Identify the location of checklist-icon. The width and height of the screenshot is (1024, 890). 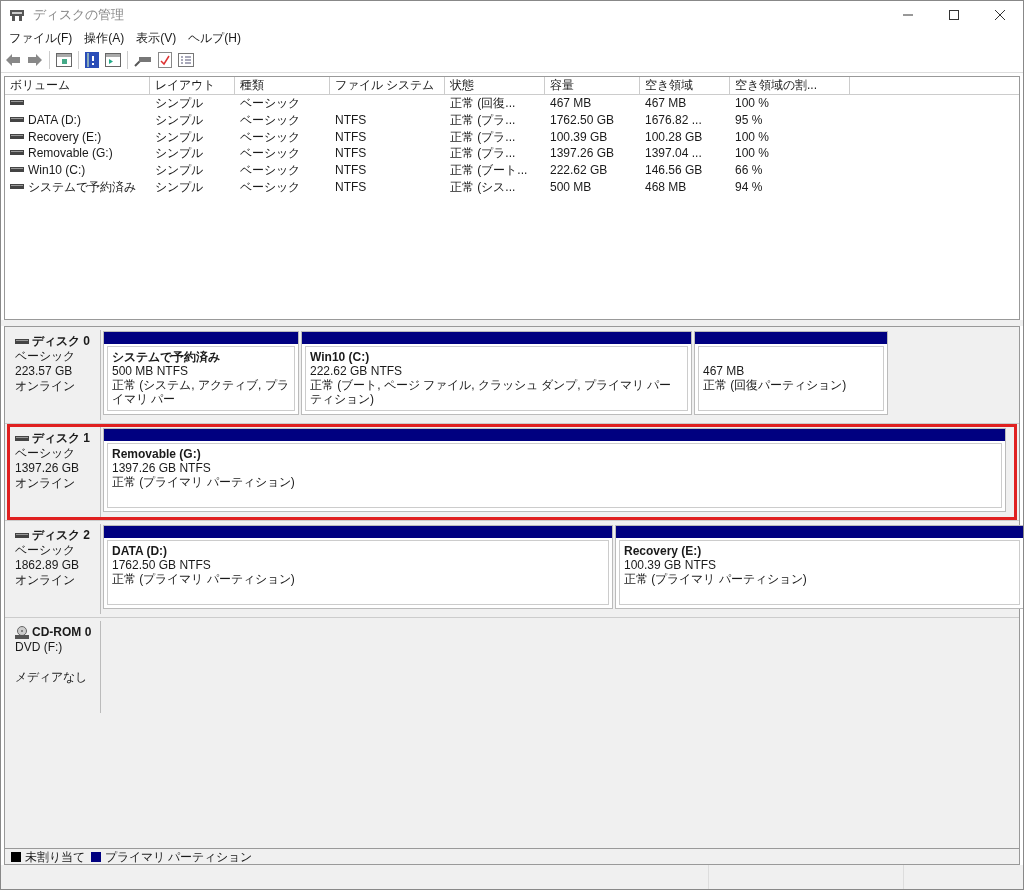
(165, 59).